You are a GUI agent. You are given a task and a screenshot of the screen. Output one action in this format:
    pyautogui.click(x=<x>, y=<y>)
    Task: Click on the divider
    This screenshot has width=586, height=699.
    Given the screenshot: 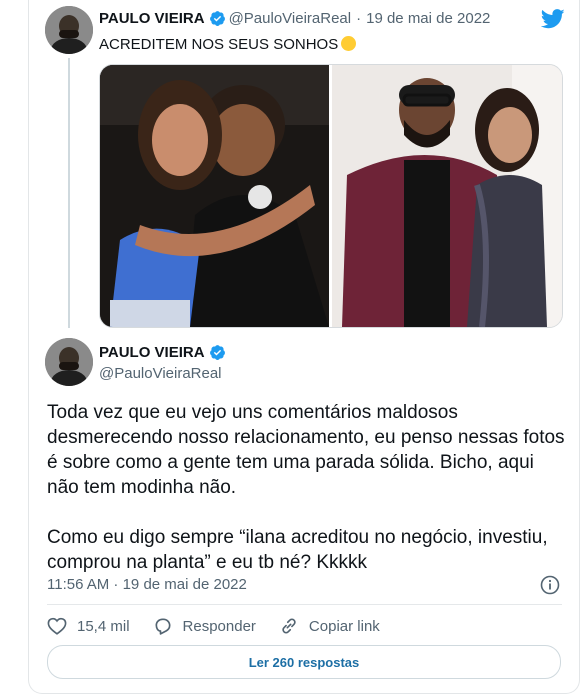 What is the action you would take?
    pyautogui.click(x=304, y=604)
    